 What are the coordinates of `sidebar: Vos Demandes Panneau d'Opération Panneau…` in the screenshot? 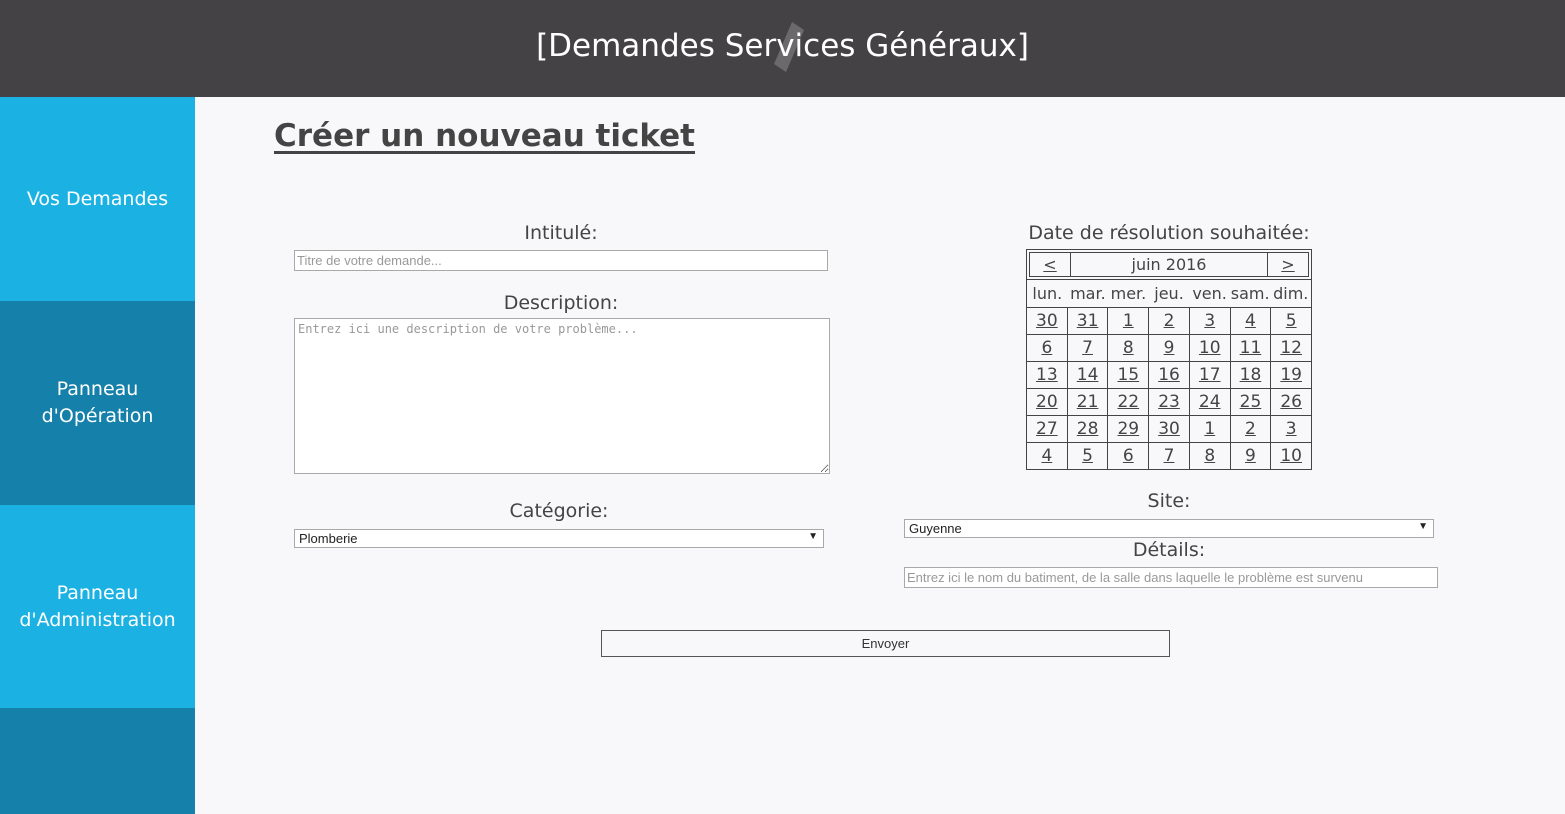 It's located at (97, 455).